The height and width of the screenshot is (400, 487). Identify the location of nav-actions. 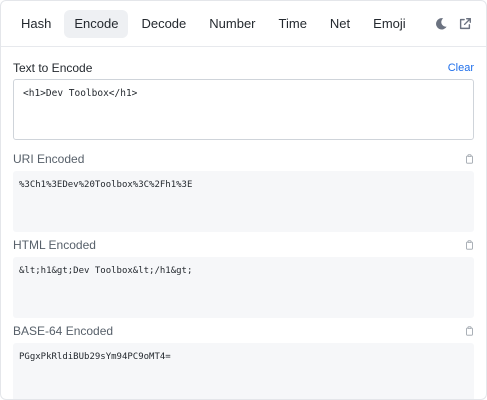
(455, 24).